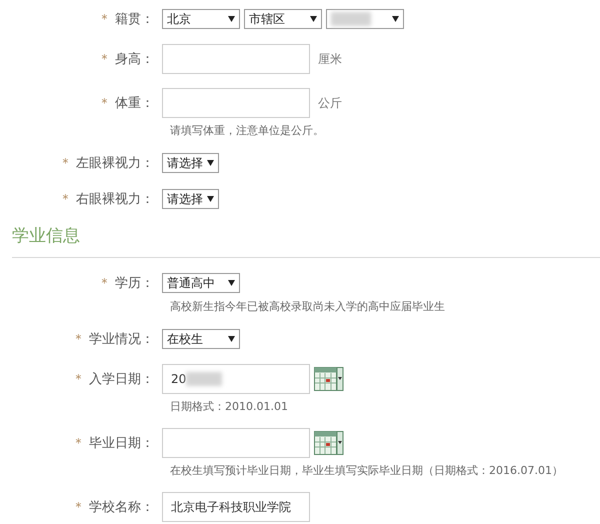 This screenshot has width=600, height=524. Describe the element at coordinates (134, 19) in the screenshot. I see `field-label: 籍贯：` at that location.